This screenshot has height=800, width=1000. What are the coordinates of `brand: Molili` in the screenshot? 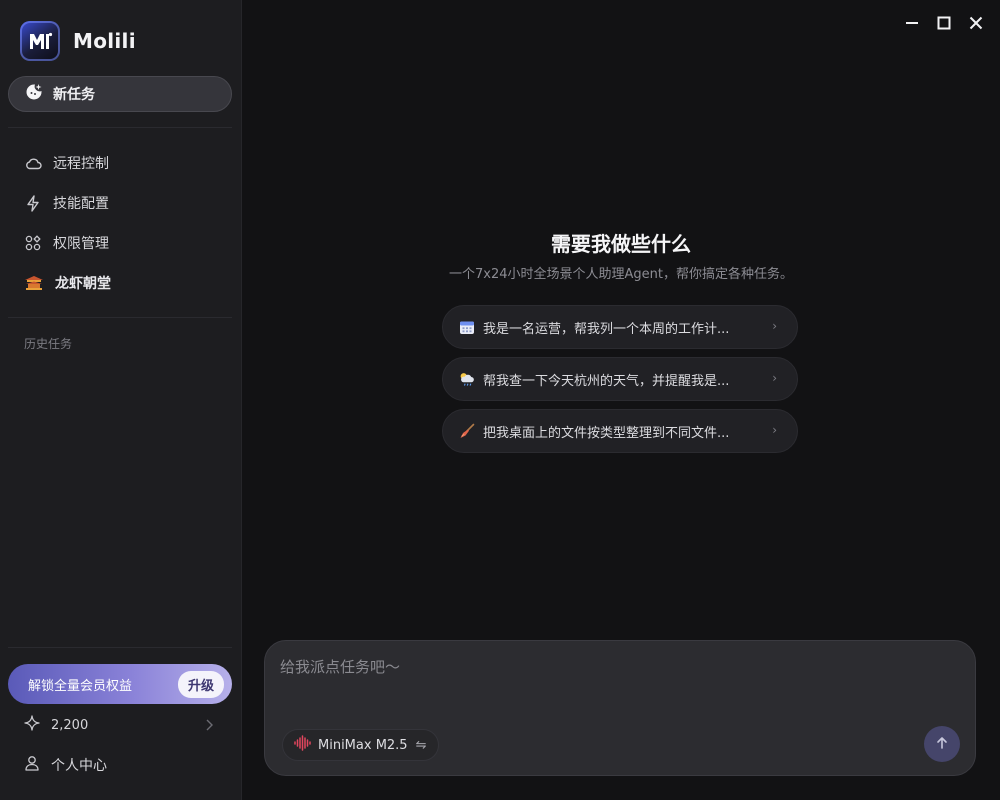 It's located at (78, 41).